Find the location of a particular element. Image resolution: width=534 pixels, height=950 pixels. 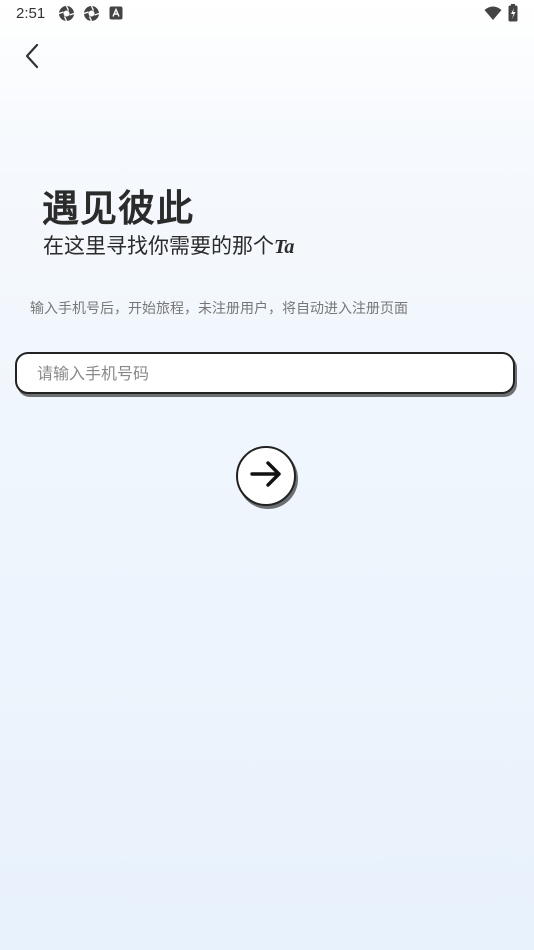

battery-charging-icon is located at coordinates (516, 13).